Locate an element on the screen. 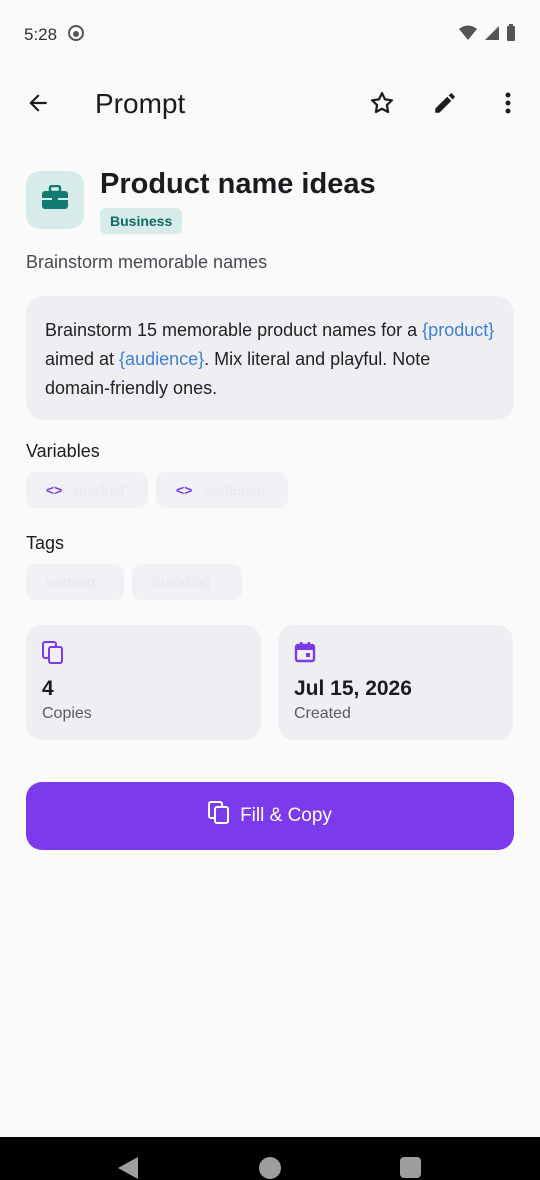 This screenshot has height=1180, width=540. created-label: Created is located at coordinates (322, 713).